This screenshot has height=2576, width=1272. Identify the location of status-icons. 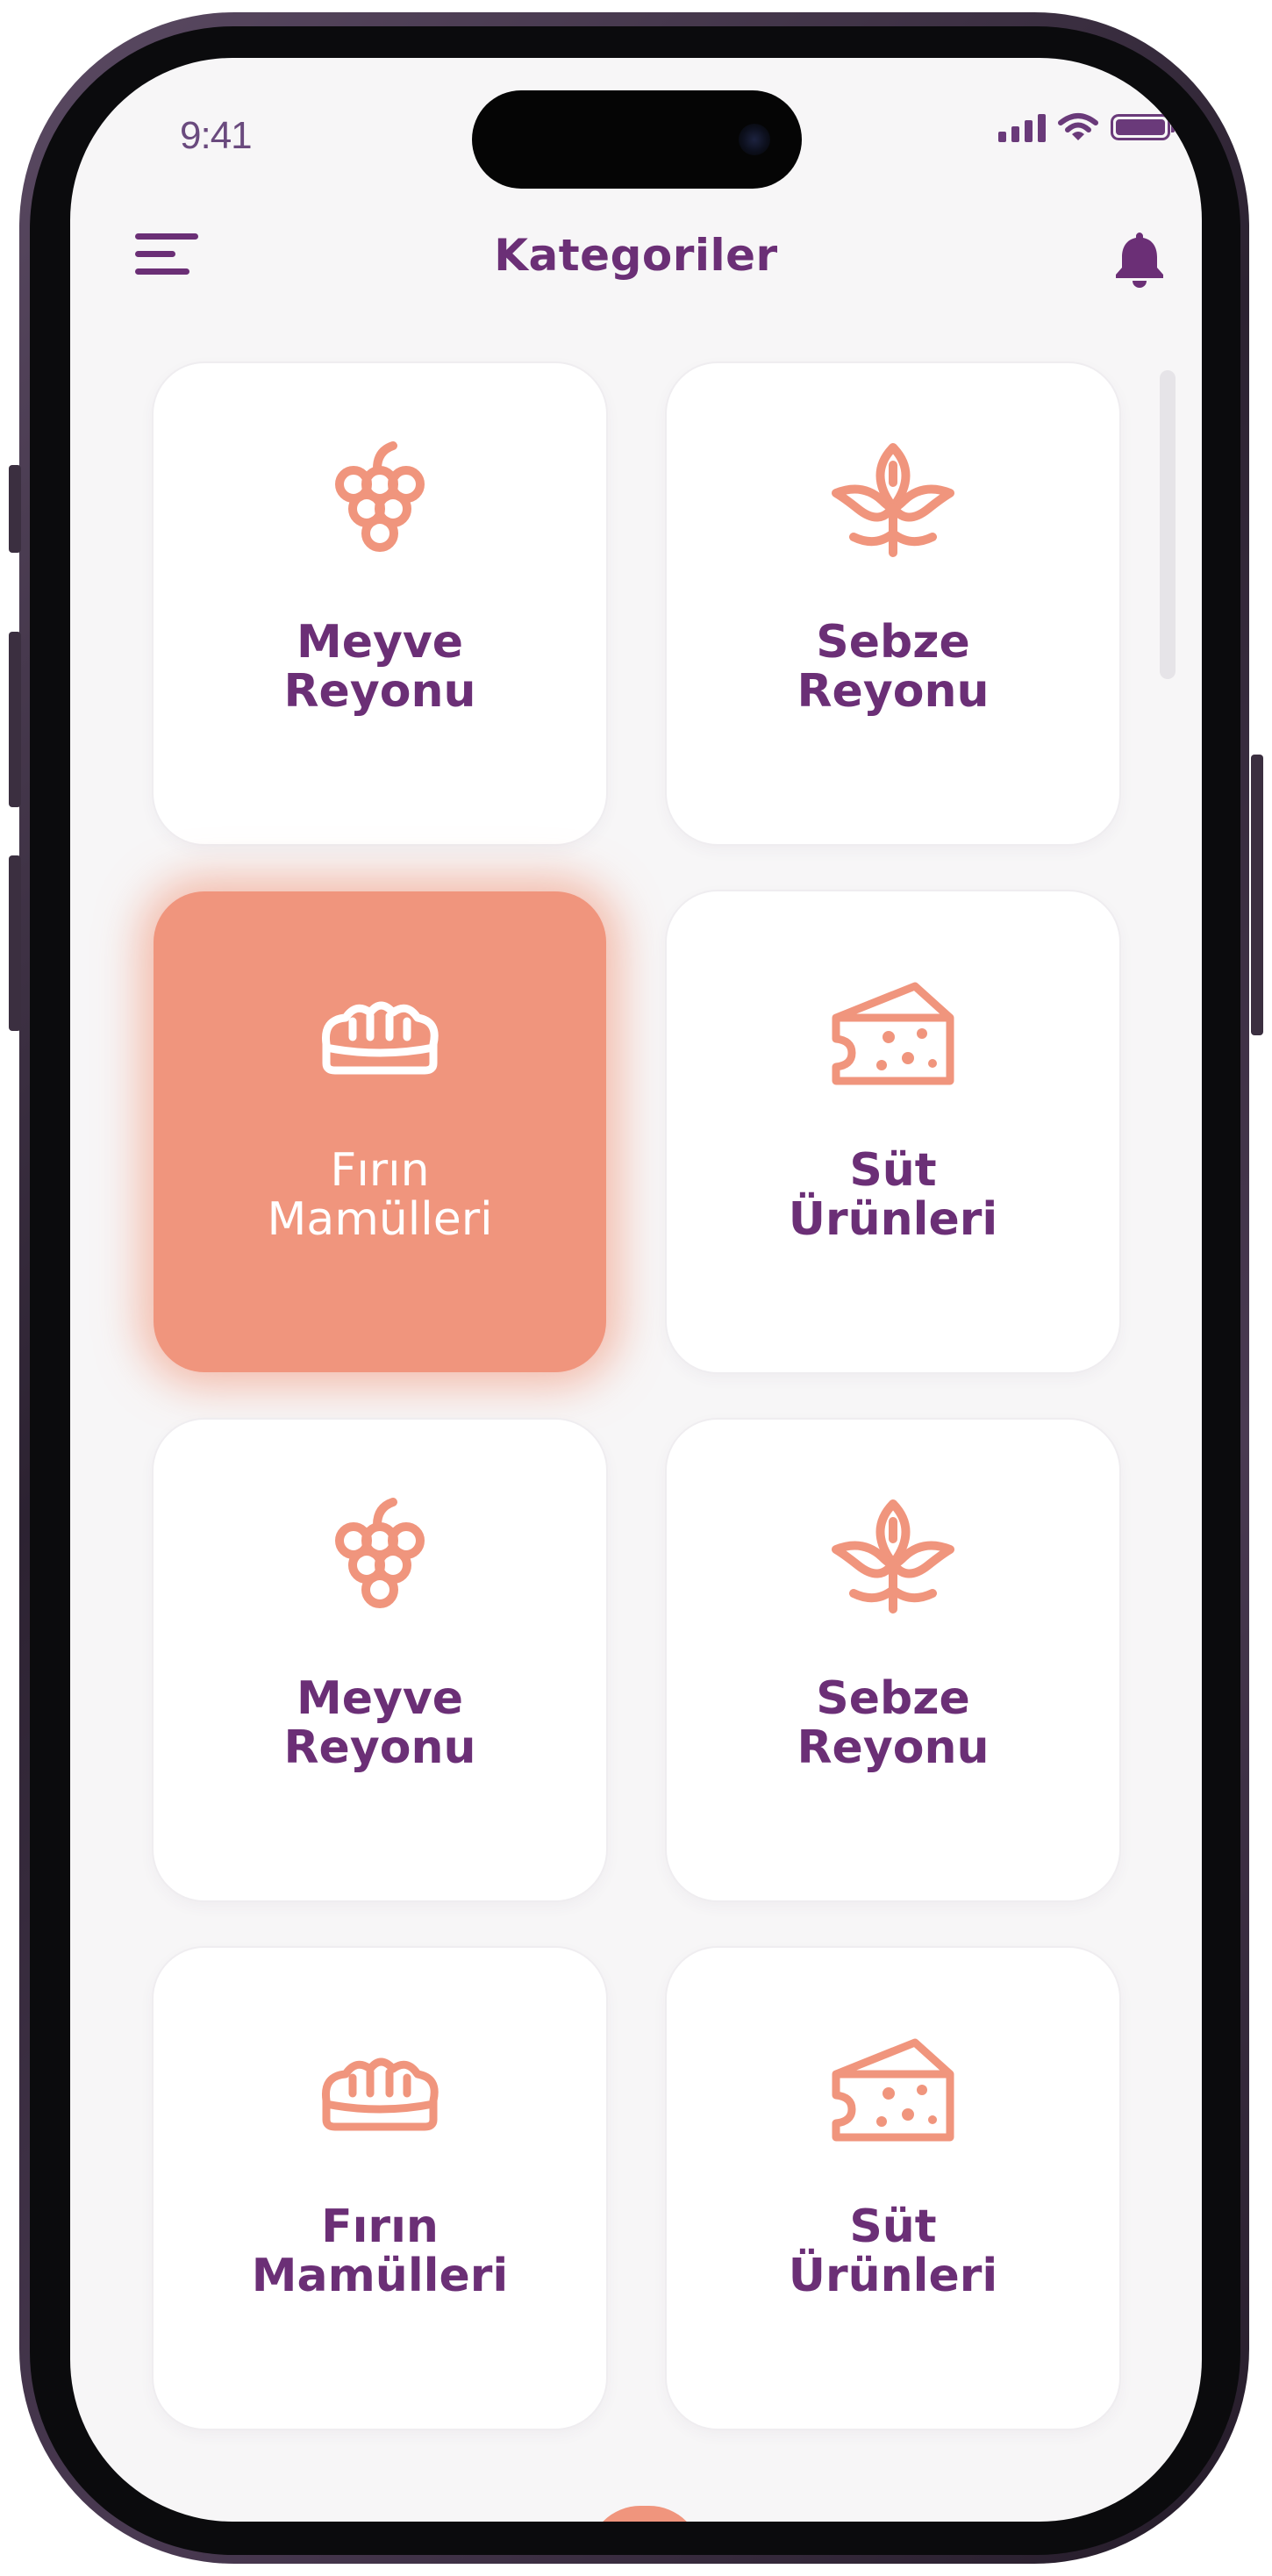
(1086, 127).